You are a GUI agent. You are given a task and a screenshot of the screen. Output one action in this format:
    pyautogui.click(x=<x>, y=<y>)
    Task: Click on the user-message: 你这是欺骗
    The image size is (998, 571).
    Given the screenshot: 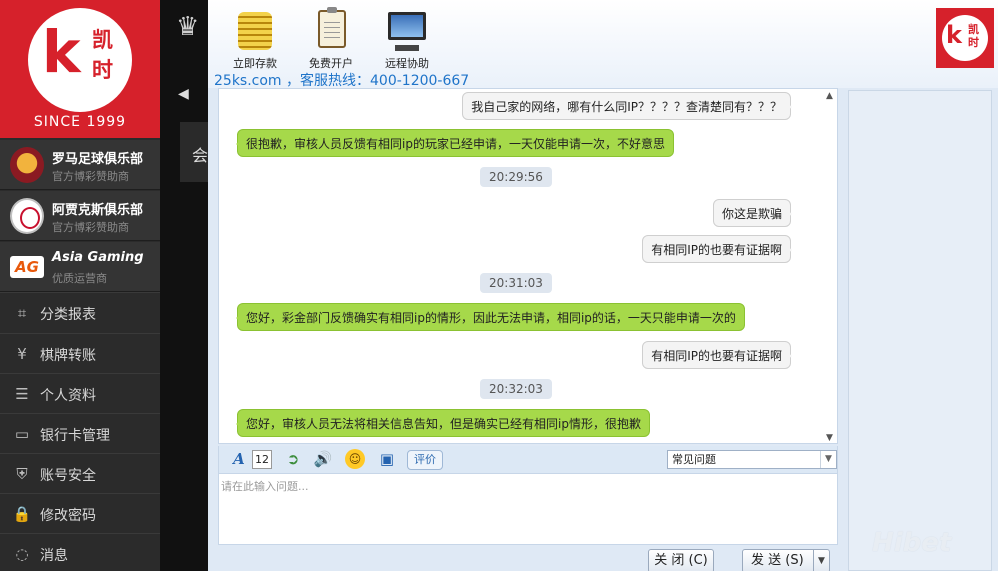 What is the action you would take?
    pyautogui.click(x=752, y=213)
    